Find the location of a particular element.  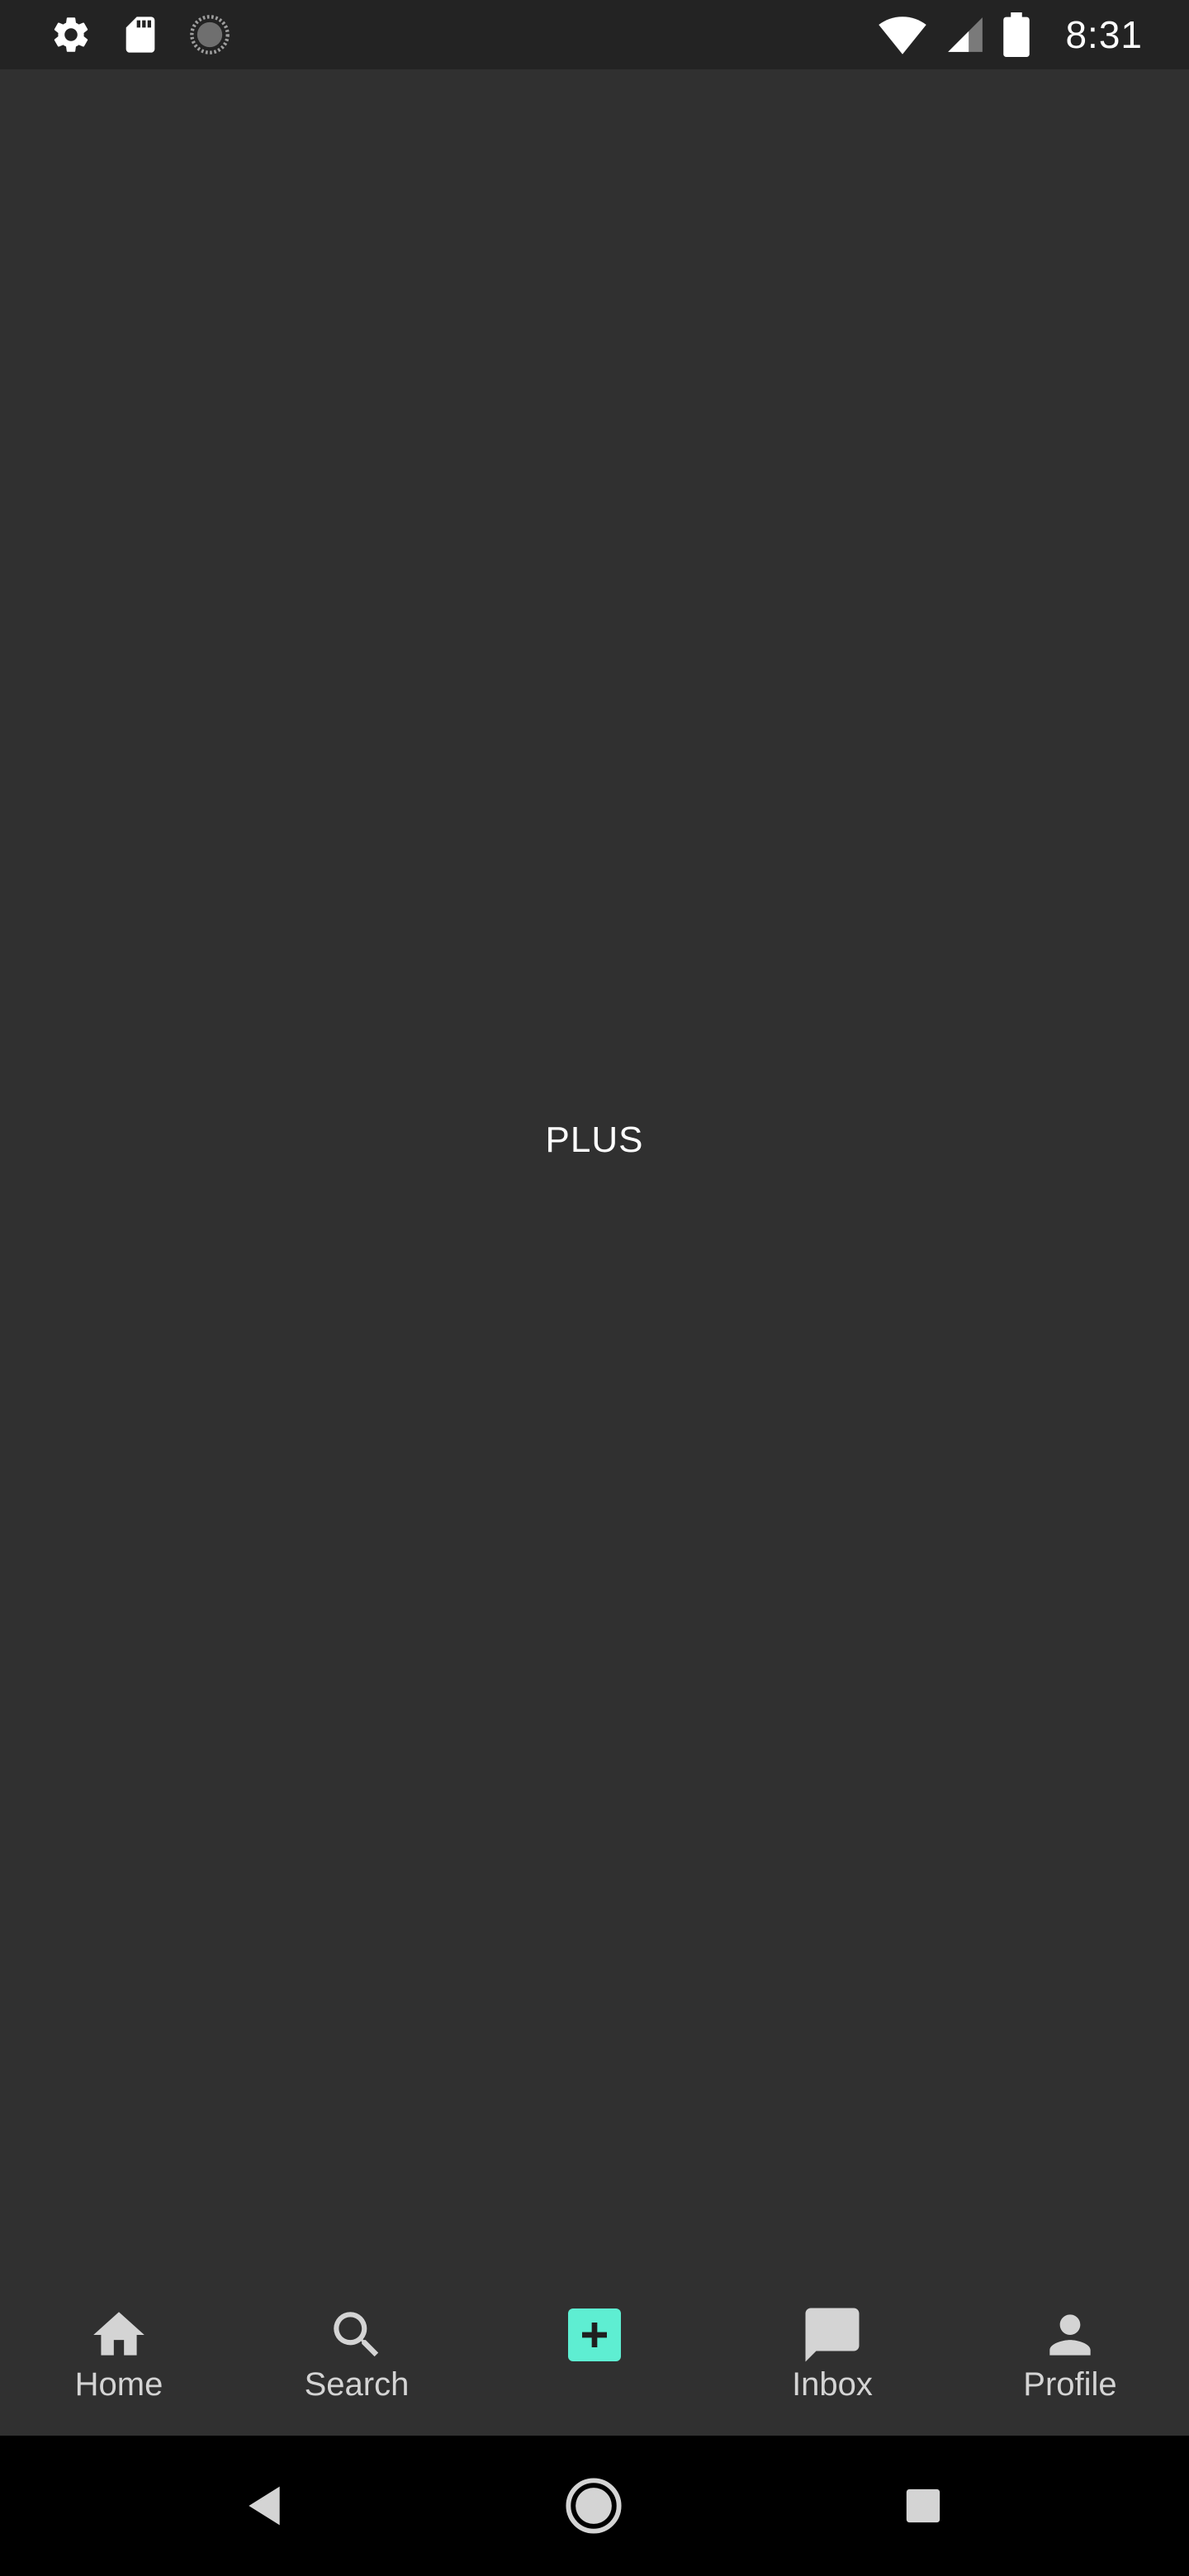

sync-circle-icon is located at coordinates (209, 34).